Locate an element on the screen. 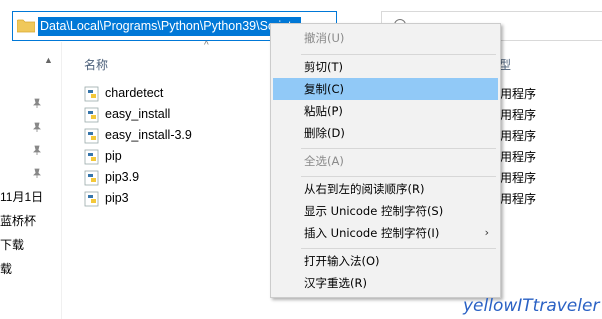 Image resolution: width=602 pixels, height=319 pixels. file-name: pip3.9 is located at coordinates (122, 177).